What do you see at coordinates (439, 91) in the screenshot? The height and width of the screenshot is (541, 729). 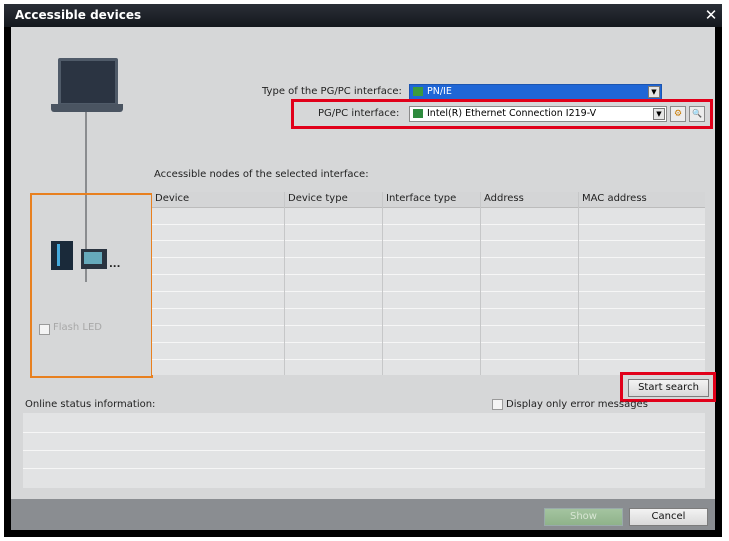 I see `interface-type-value: PN/IE` at bounding box center [439, 91].